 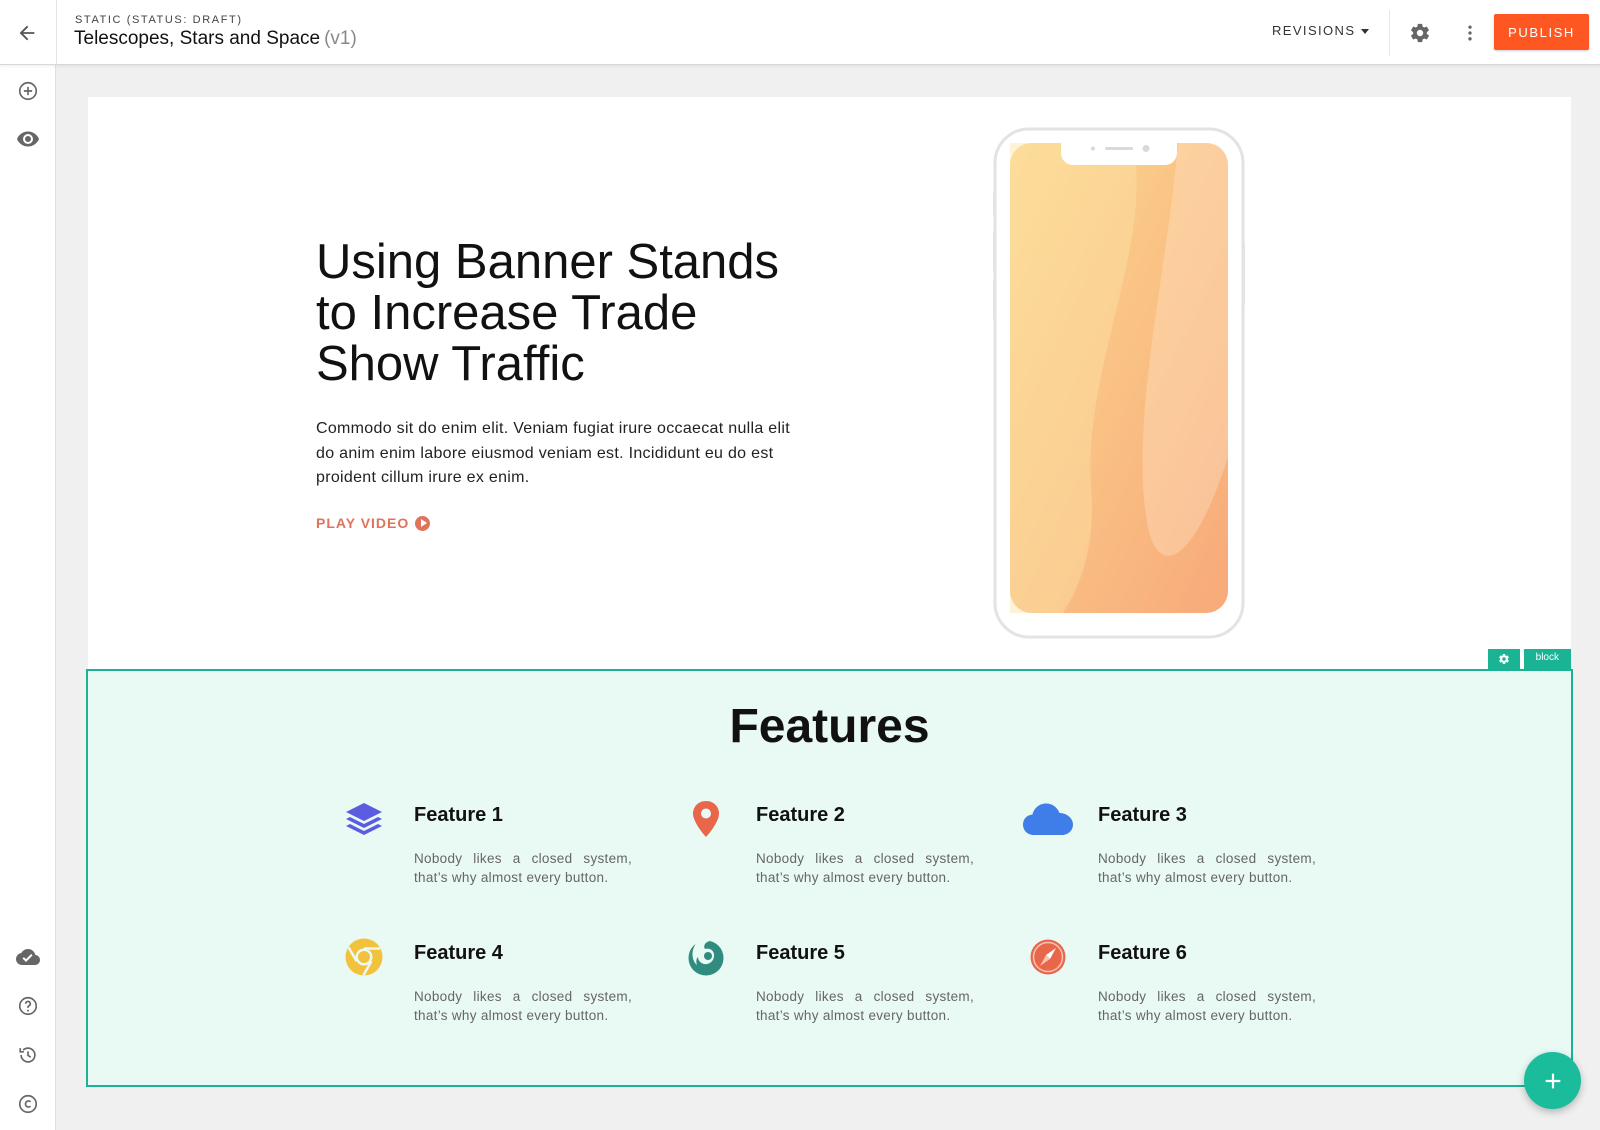 I want to click on plus-icon, so click(x=1552, y=1080).